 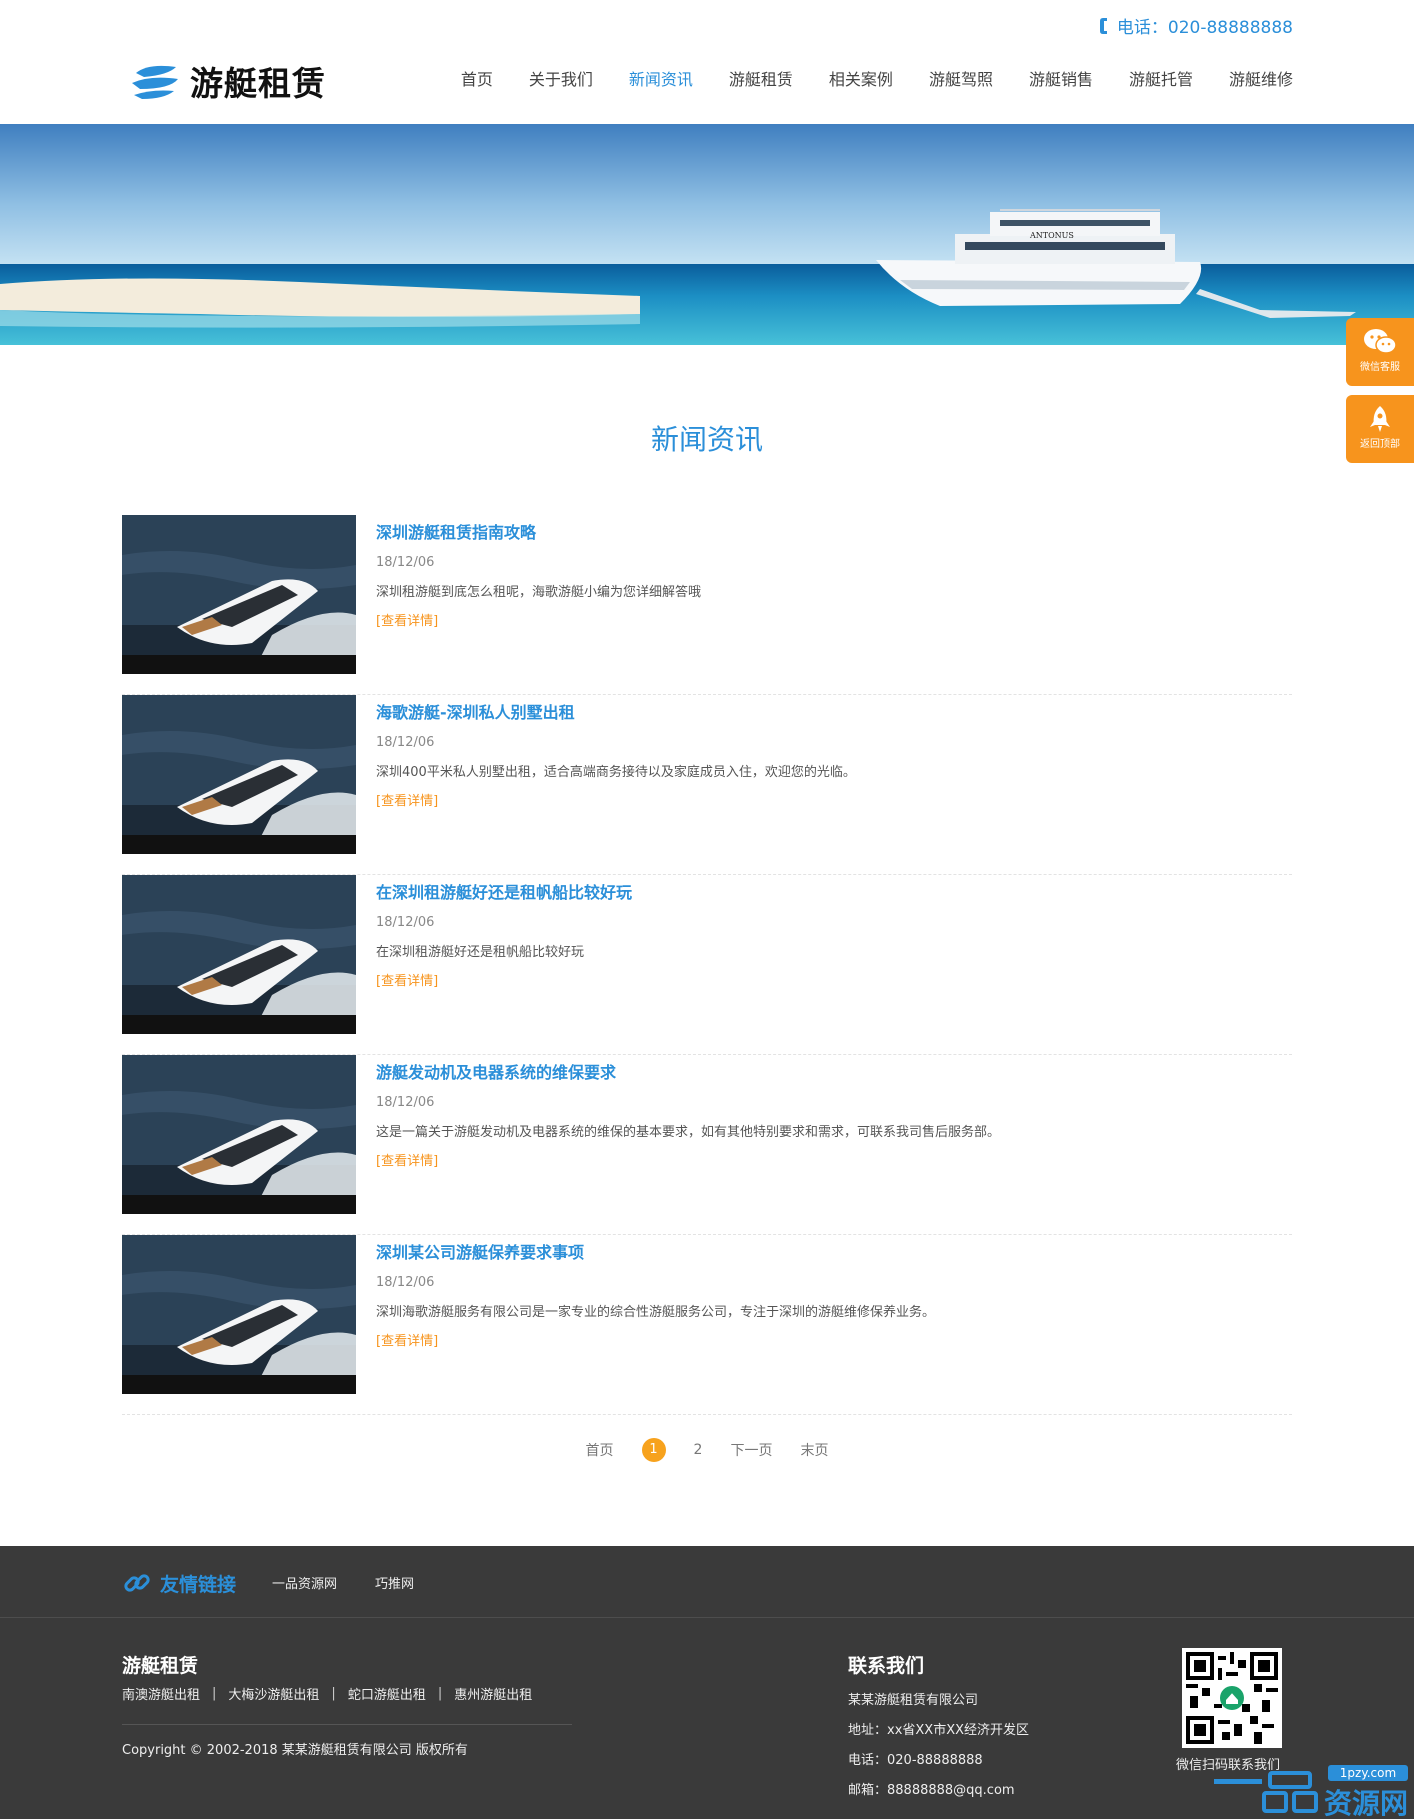 What do you see at coordinates (707, 1450) in the screenshot?
I see `pagination: 首页 1 2 下一页 末页` at bounding box center [707, 1450].